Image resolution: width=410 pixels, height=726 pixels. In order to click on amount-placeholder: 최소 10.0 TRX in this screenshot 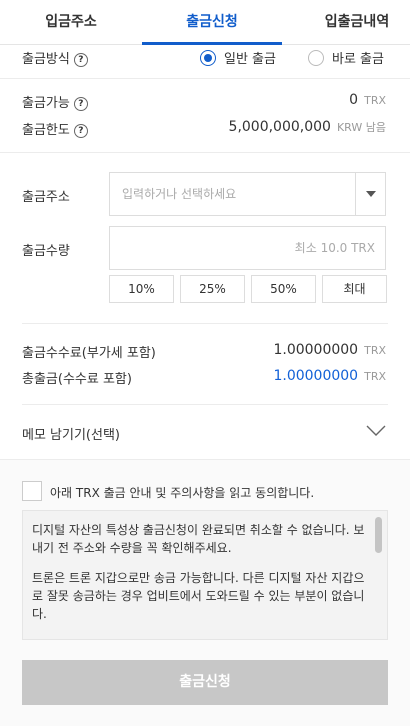, I will do `click(334, 248)`.